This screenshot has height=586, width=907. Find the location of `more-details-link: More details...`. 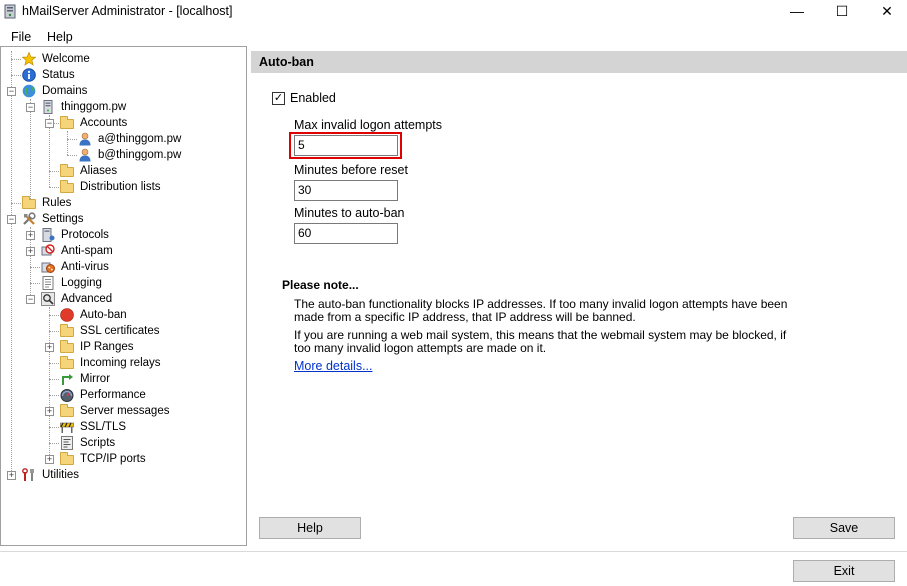

more-details-link: More details... is located at coordinates (333, 366).